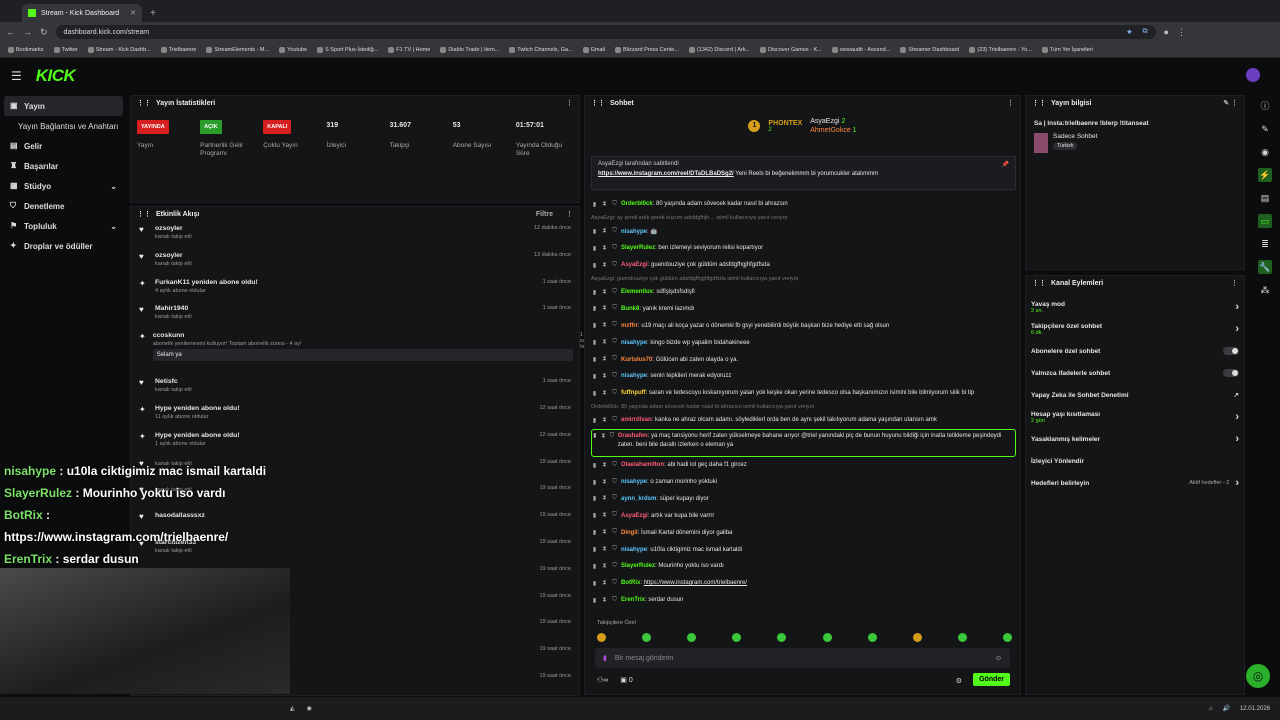 The height and width of the screenshot is (720, 1280). Describe the element at coordinates (630, 309) in the screenshot. I see `chat-username: Bunk8` at that location.